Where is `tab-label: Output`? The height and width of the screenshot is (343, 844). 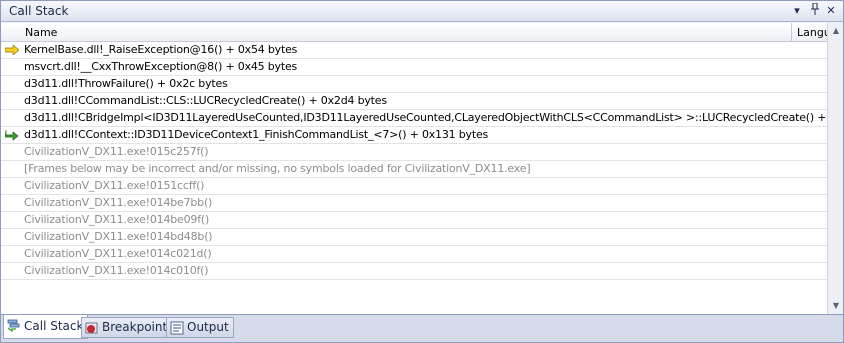 tab-label: Output is located at coordinates (208, 327).